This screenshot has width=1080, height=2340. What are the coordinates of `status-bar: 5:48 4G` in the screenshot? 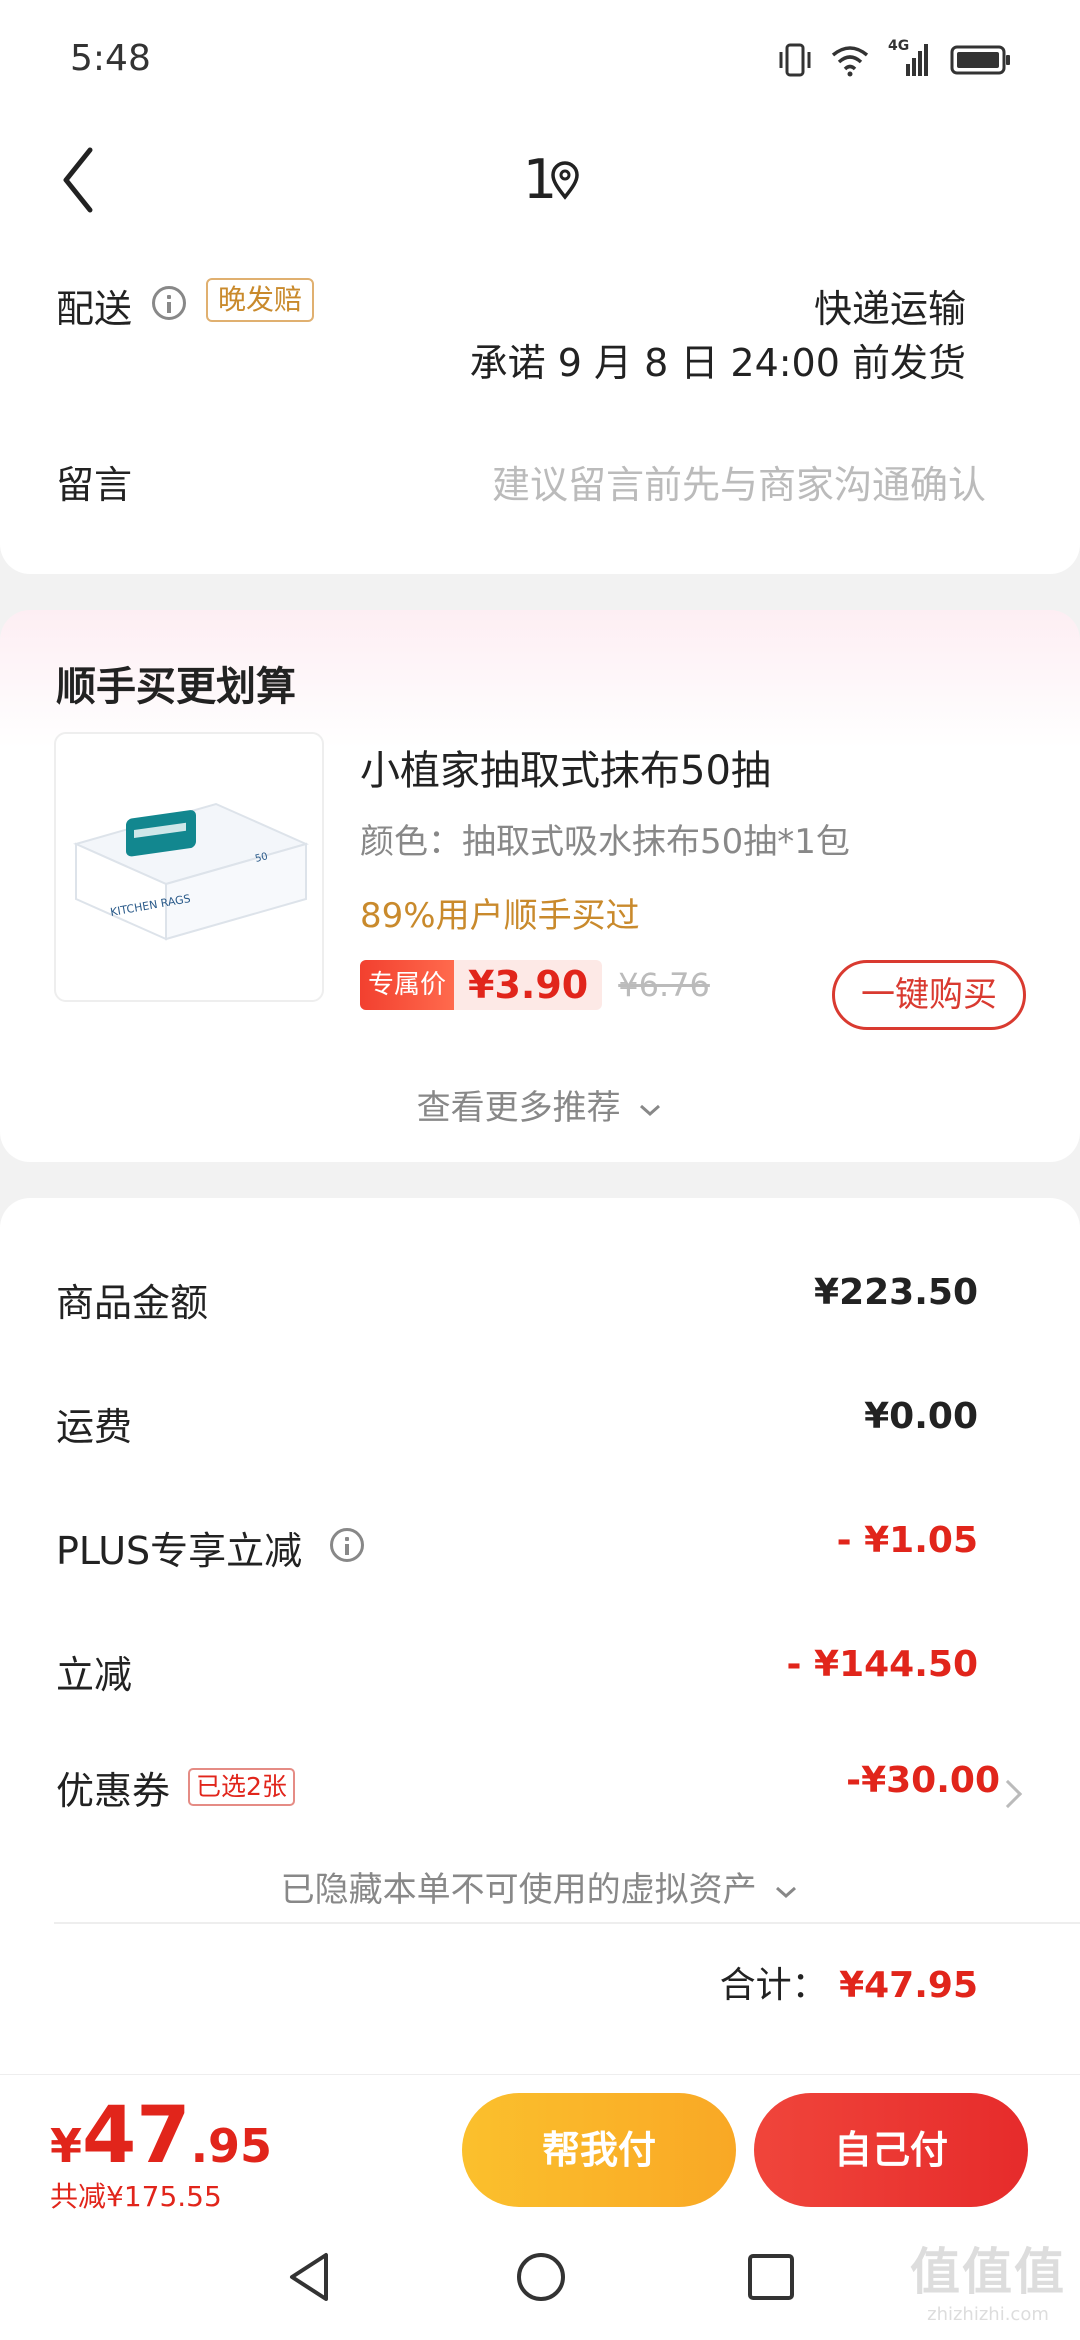 It's located at (540, 60).